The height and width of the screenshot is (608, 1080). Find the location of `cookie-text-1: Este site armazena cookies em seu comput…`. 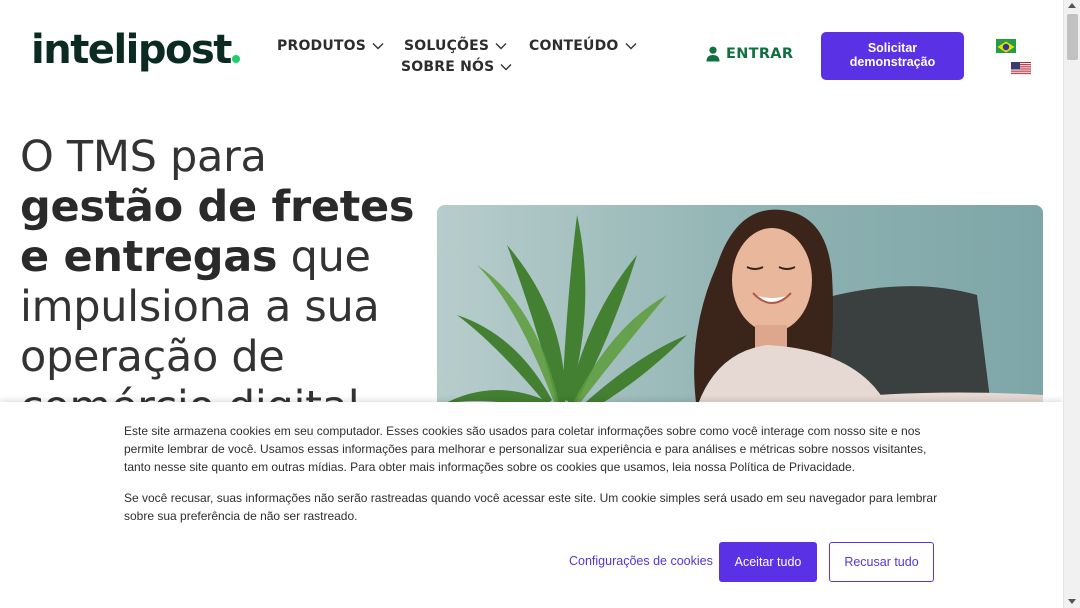

cookie-text-1: Este site armazena cookies em seu comput… is located at coordinates (525, 449).